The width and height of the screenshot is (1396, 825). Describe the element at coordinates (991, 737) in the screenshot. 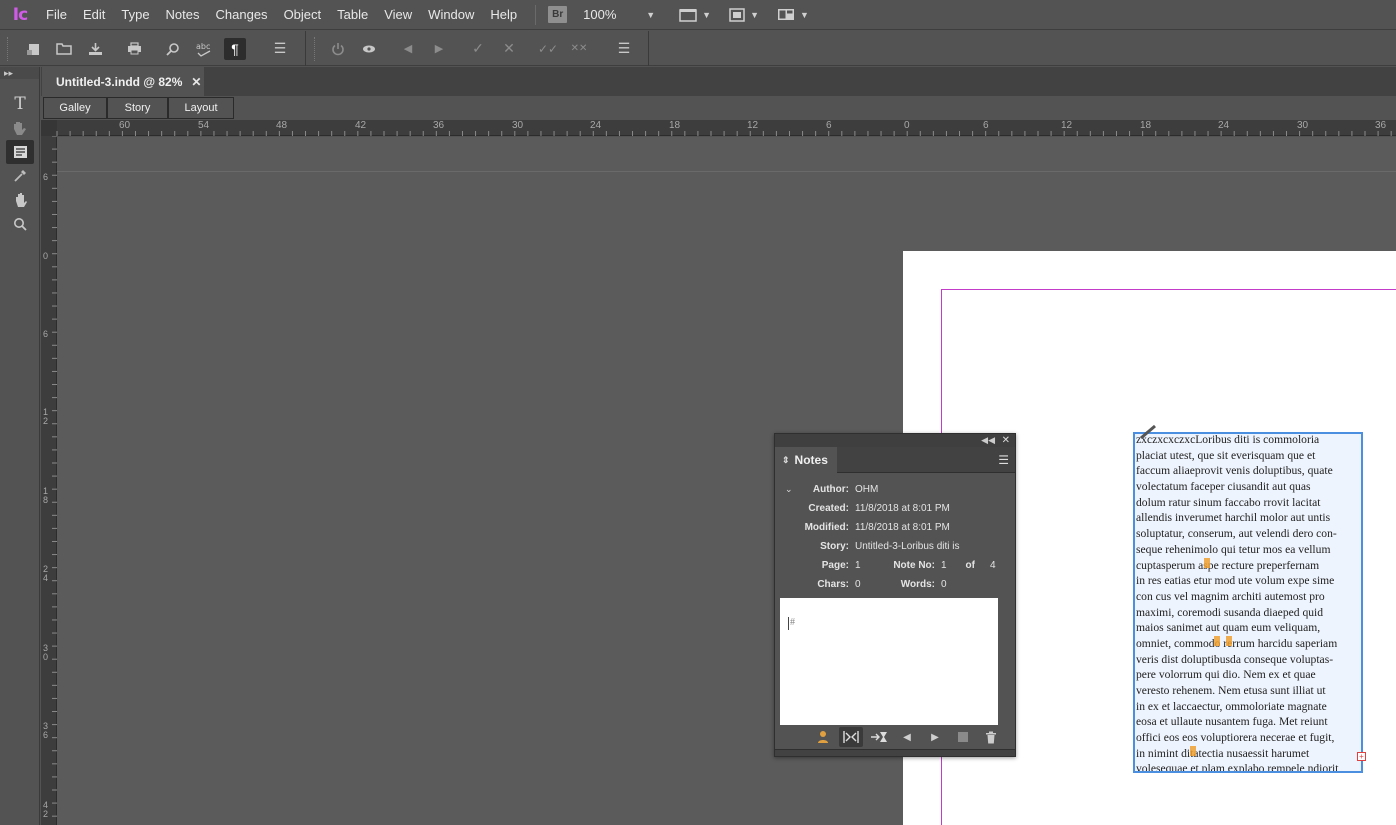

I see `delete-note-button` at that location.